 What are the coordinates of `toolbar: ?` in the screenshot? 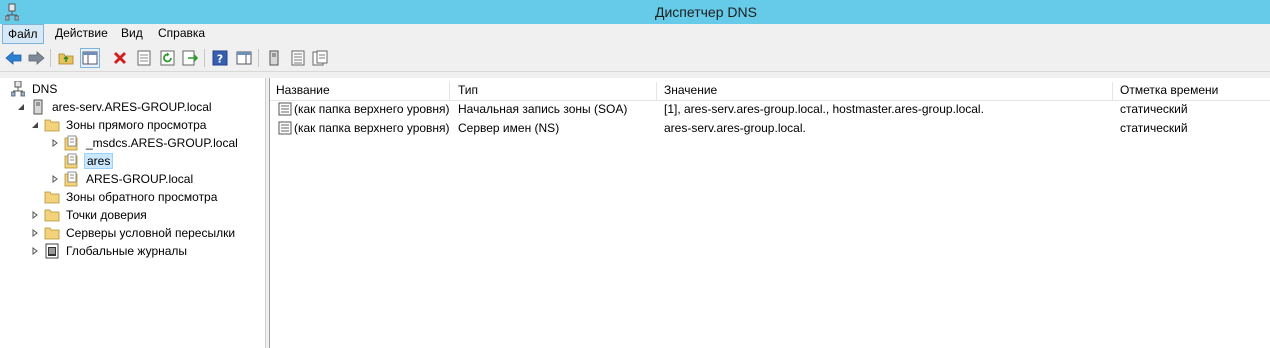 It's located at (635, 58).